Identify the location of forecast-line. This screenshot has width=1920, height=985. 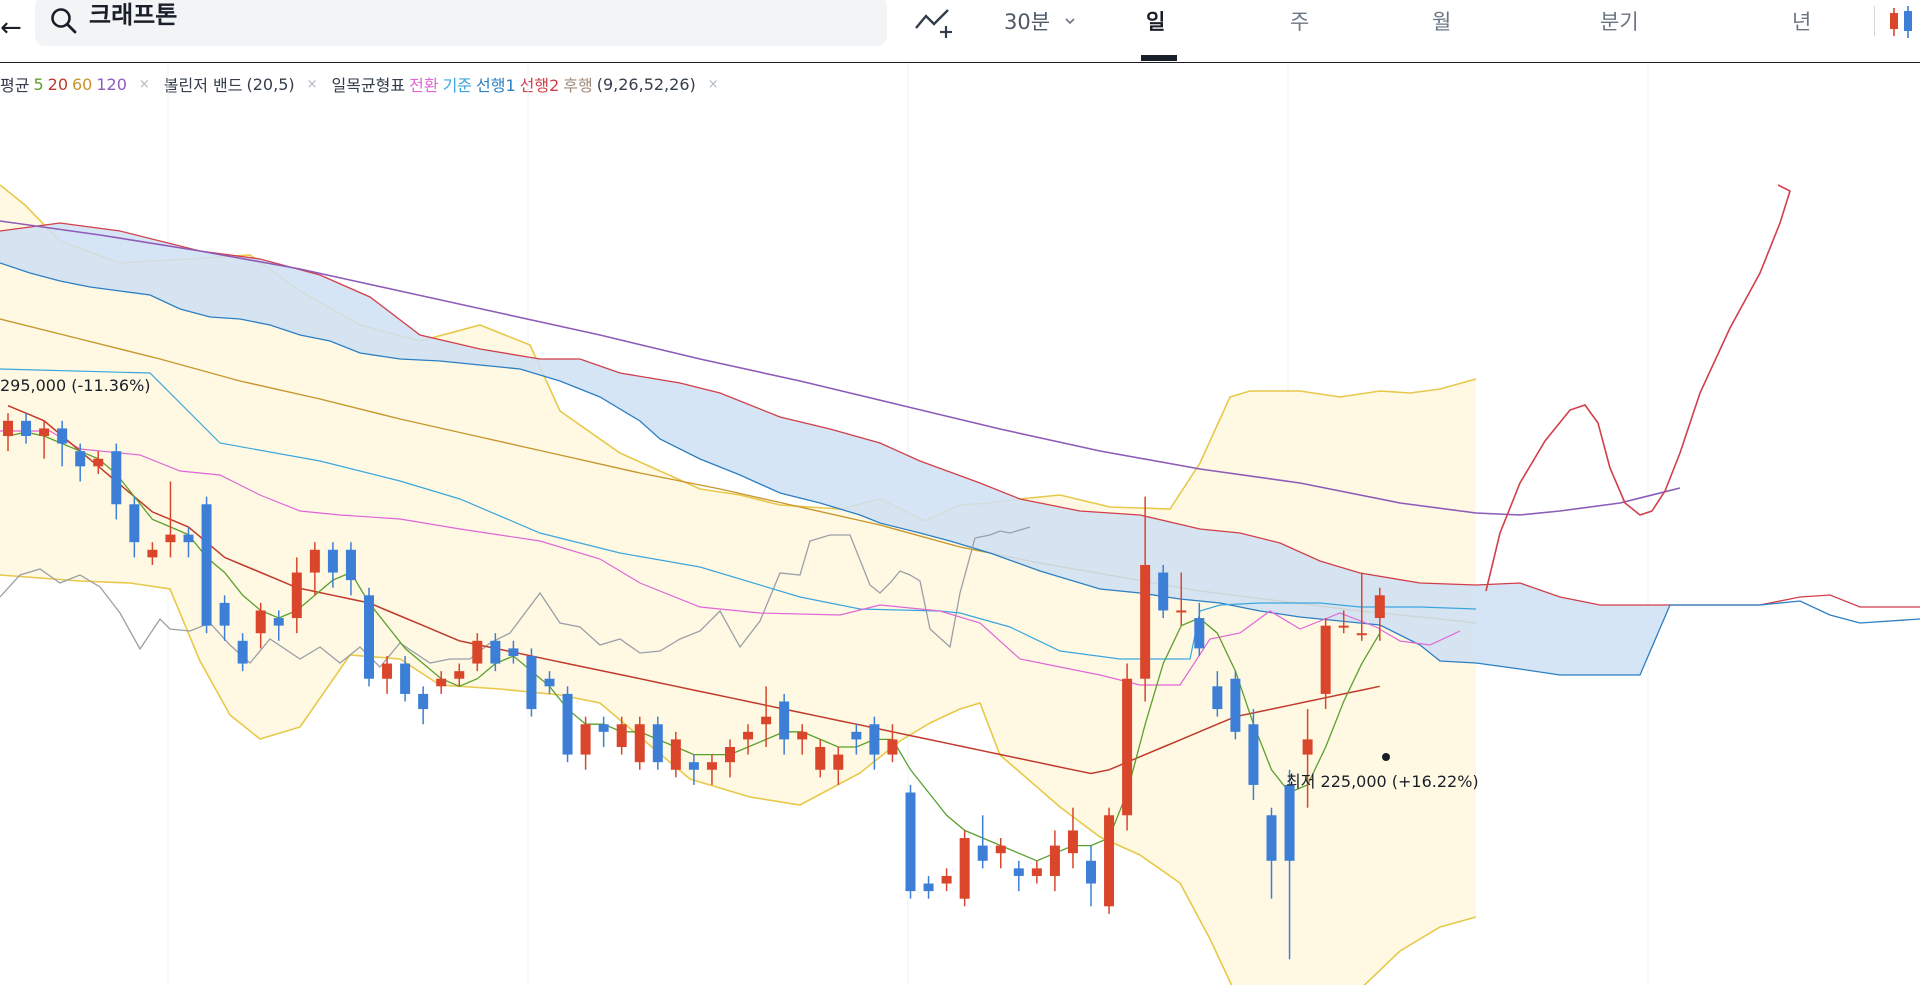
(1638, 388).